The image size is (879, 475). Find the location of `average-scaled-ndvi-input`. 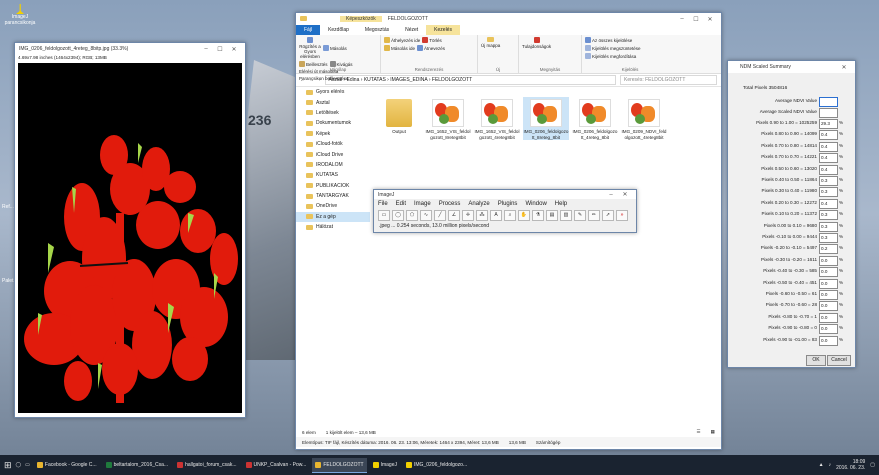

average-scaled-ndvi-input is located at coordinates (828, 113).